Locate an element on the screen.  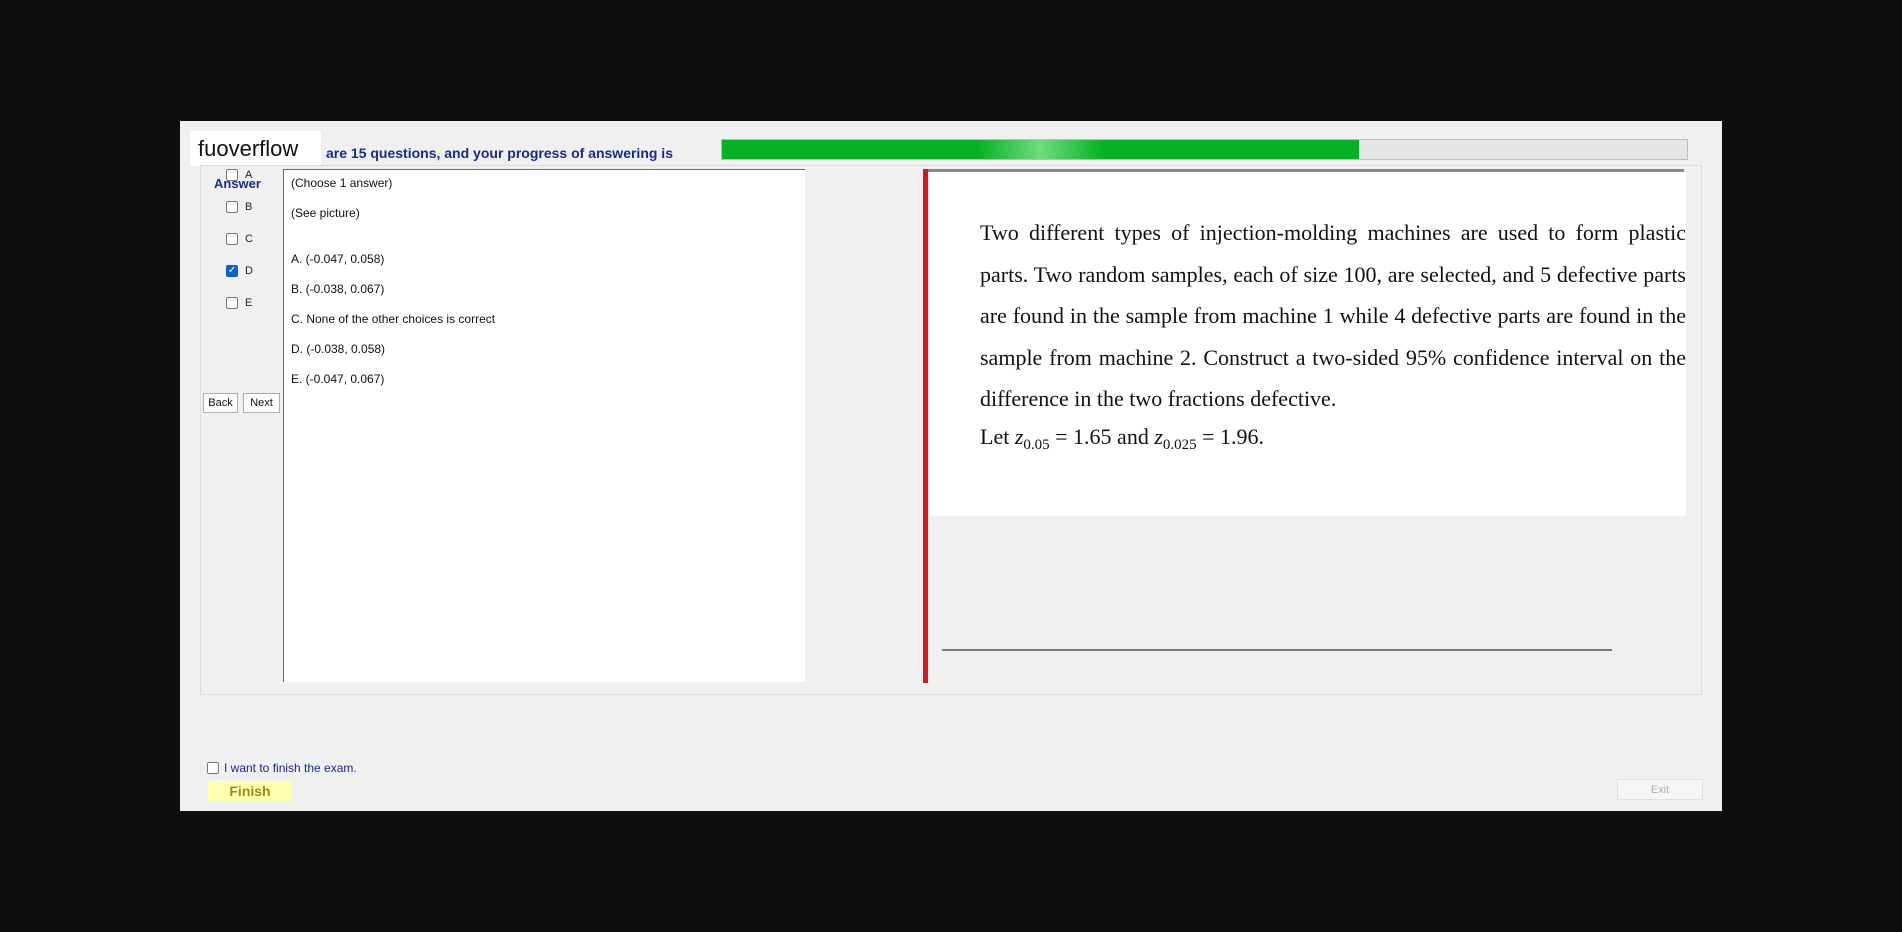
checkbox-c is located at coordinates (232, 239).